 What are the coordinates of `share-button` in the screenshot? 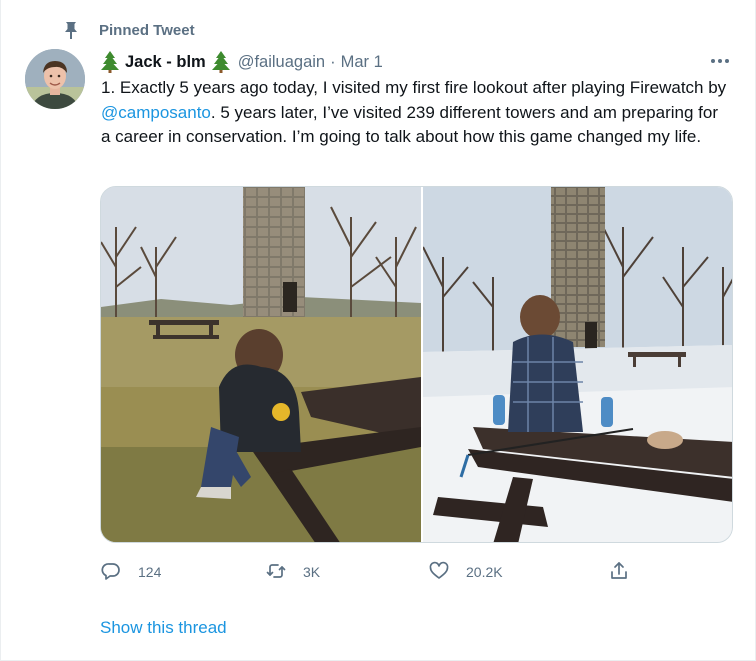 It's located at (619, 572).